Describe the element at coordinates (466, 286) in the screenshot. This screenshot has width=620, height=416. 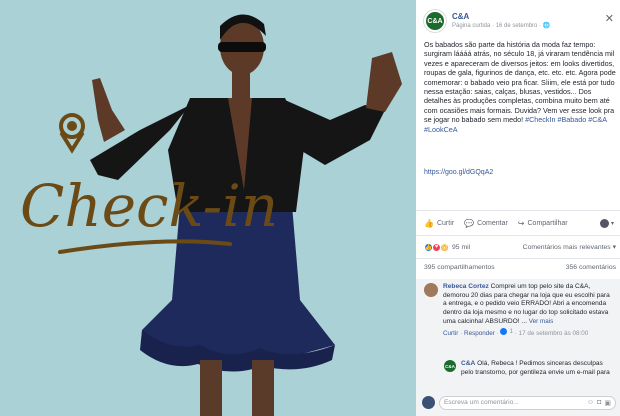
I see `comment-author: Rebeca Cortez` at that location.